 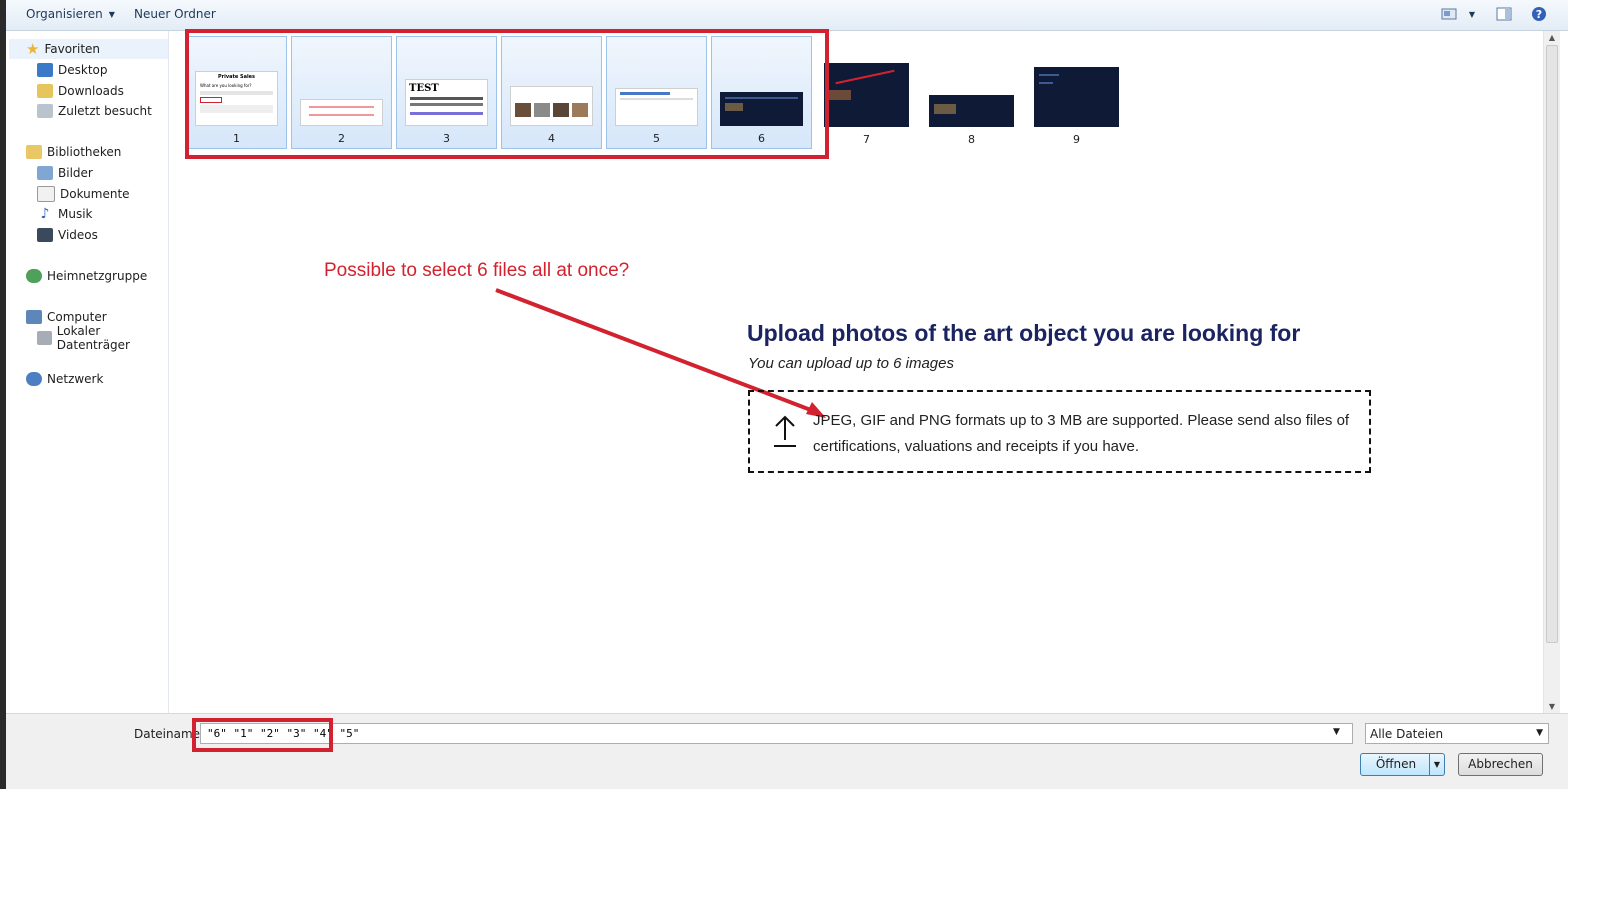 What do you see at coordinates (776, 733) in the screenshot?
I see `filename-input: "6" "1" "2" "3" "4" "5"` at bounding box center [776, 733].